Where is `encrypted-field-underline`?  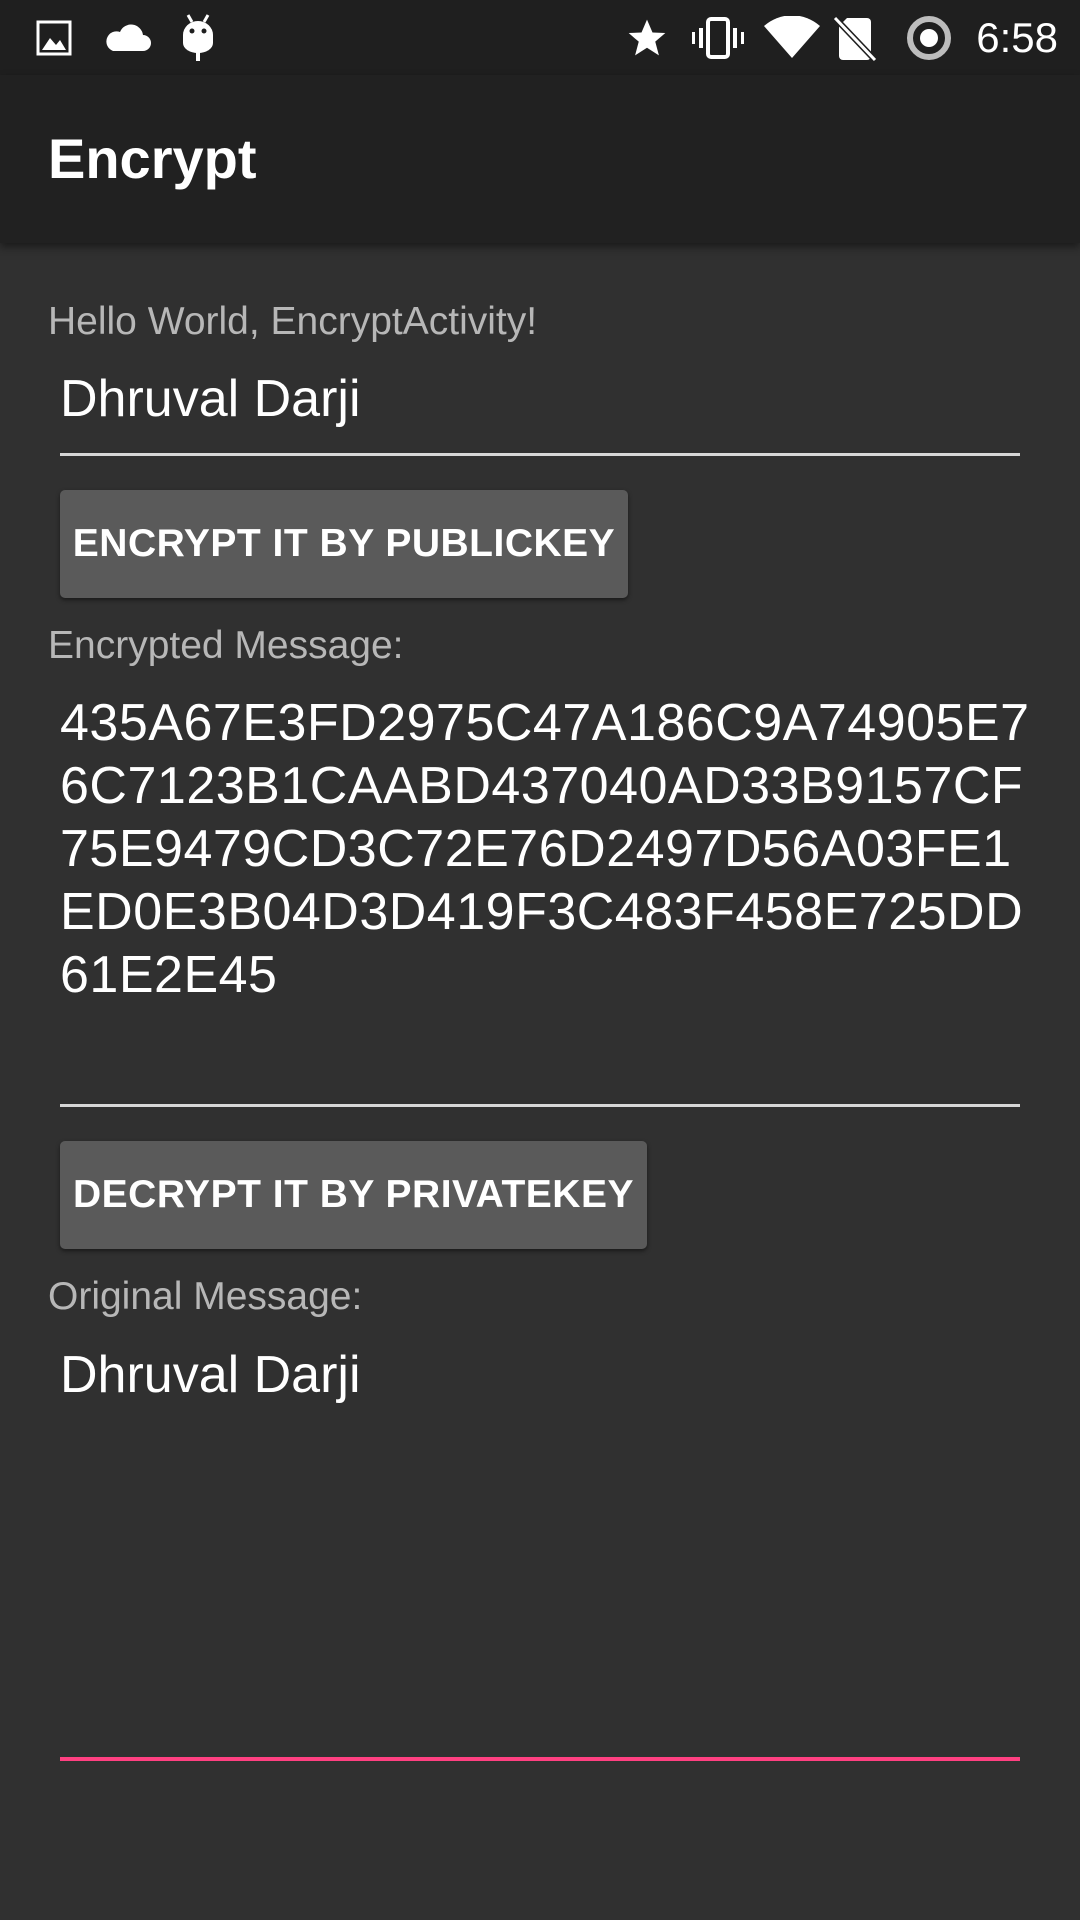 encrypted-field-underline is located at coordinates (540, 1105).